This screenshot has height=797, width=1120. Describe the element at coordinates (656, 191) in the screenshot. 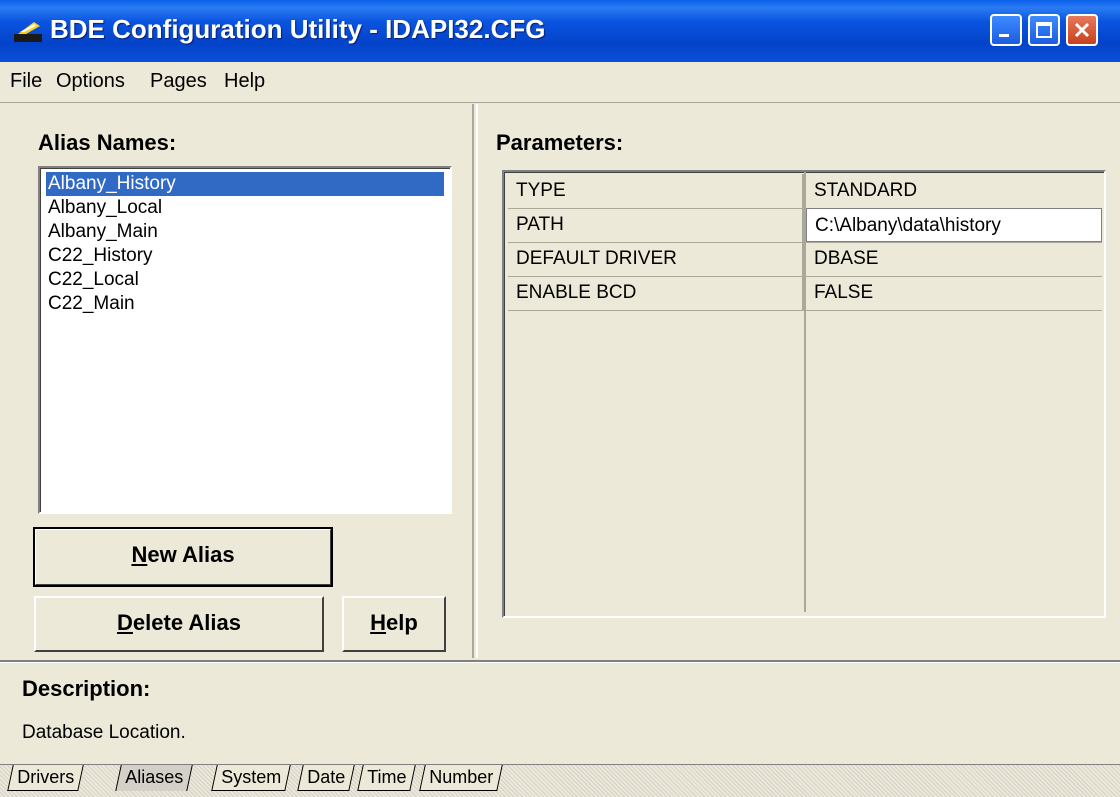

I see `param-name: TYPE` at that location.